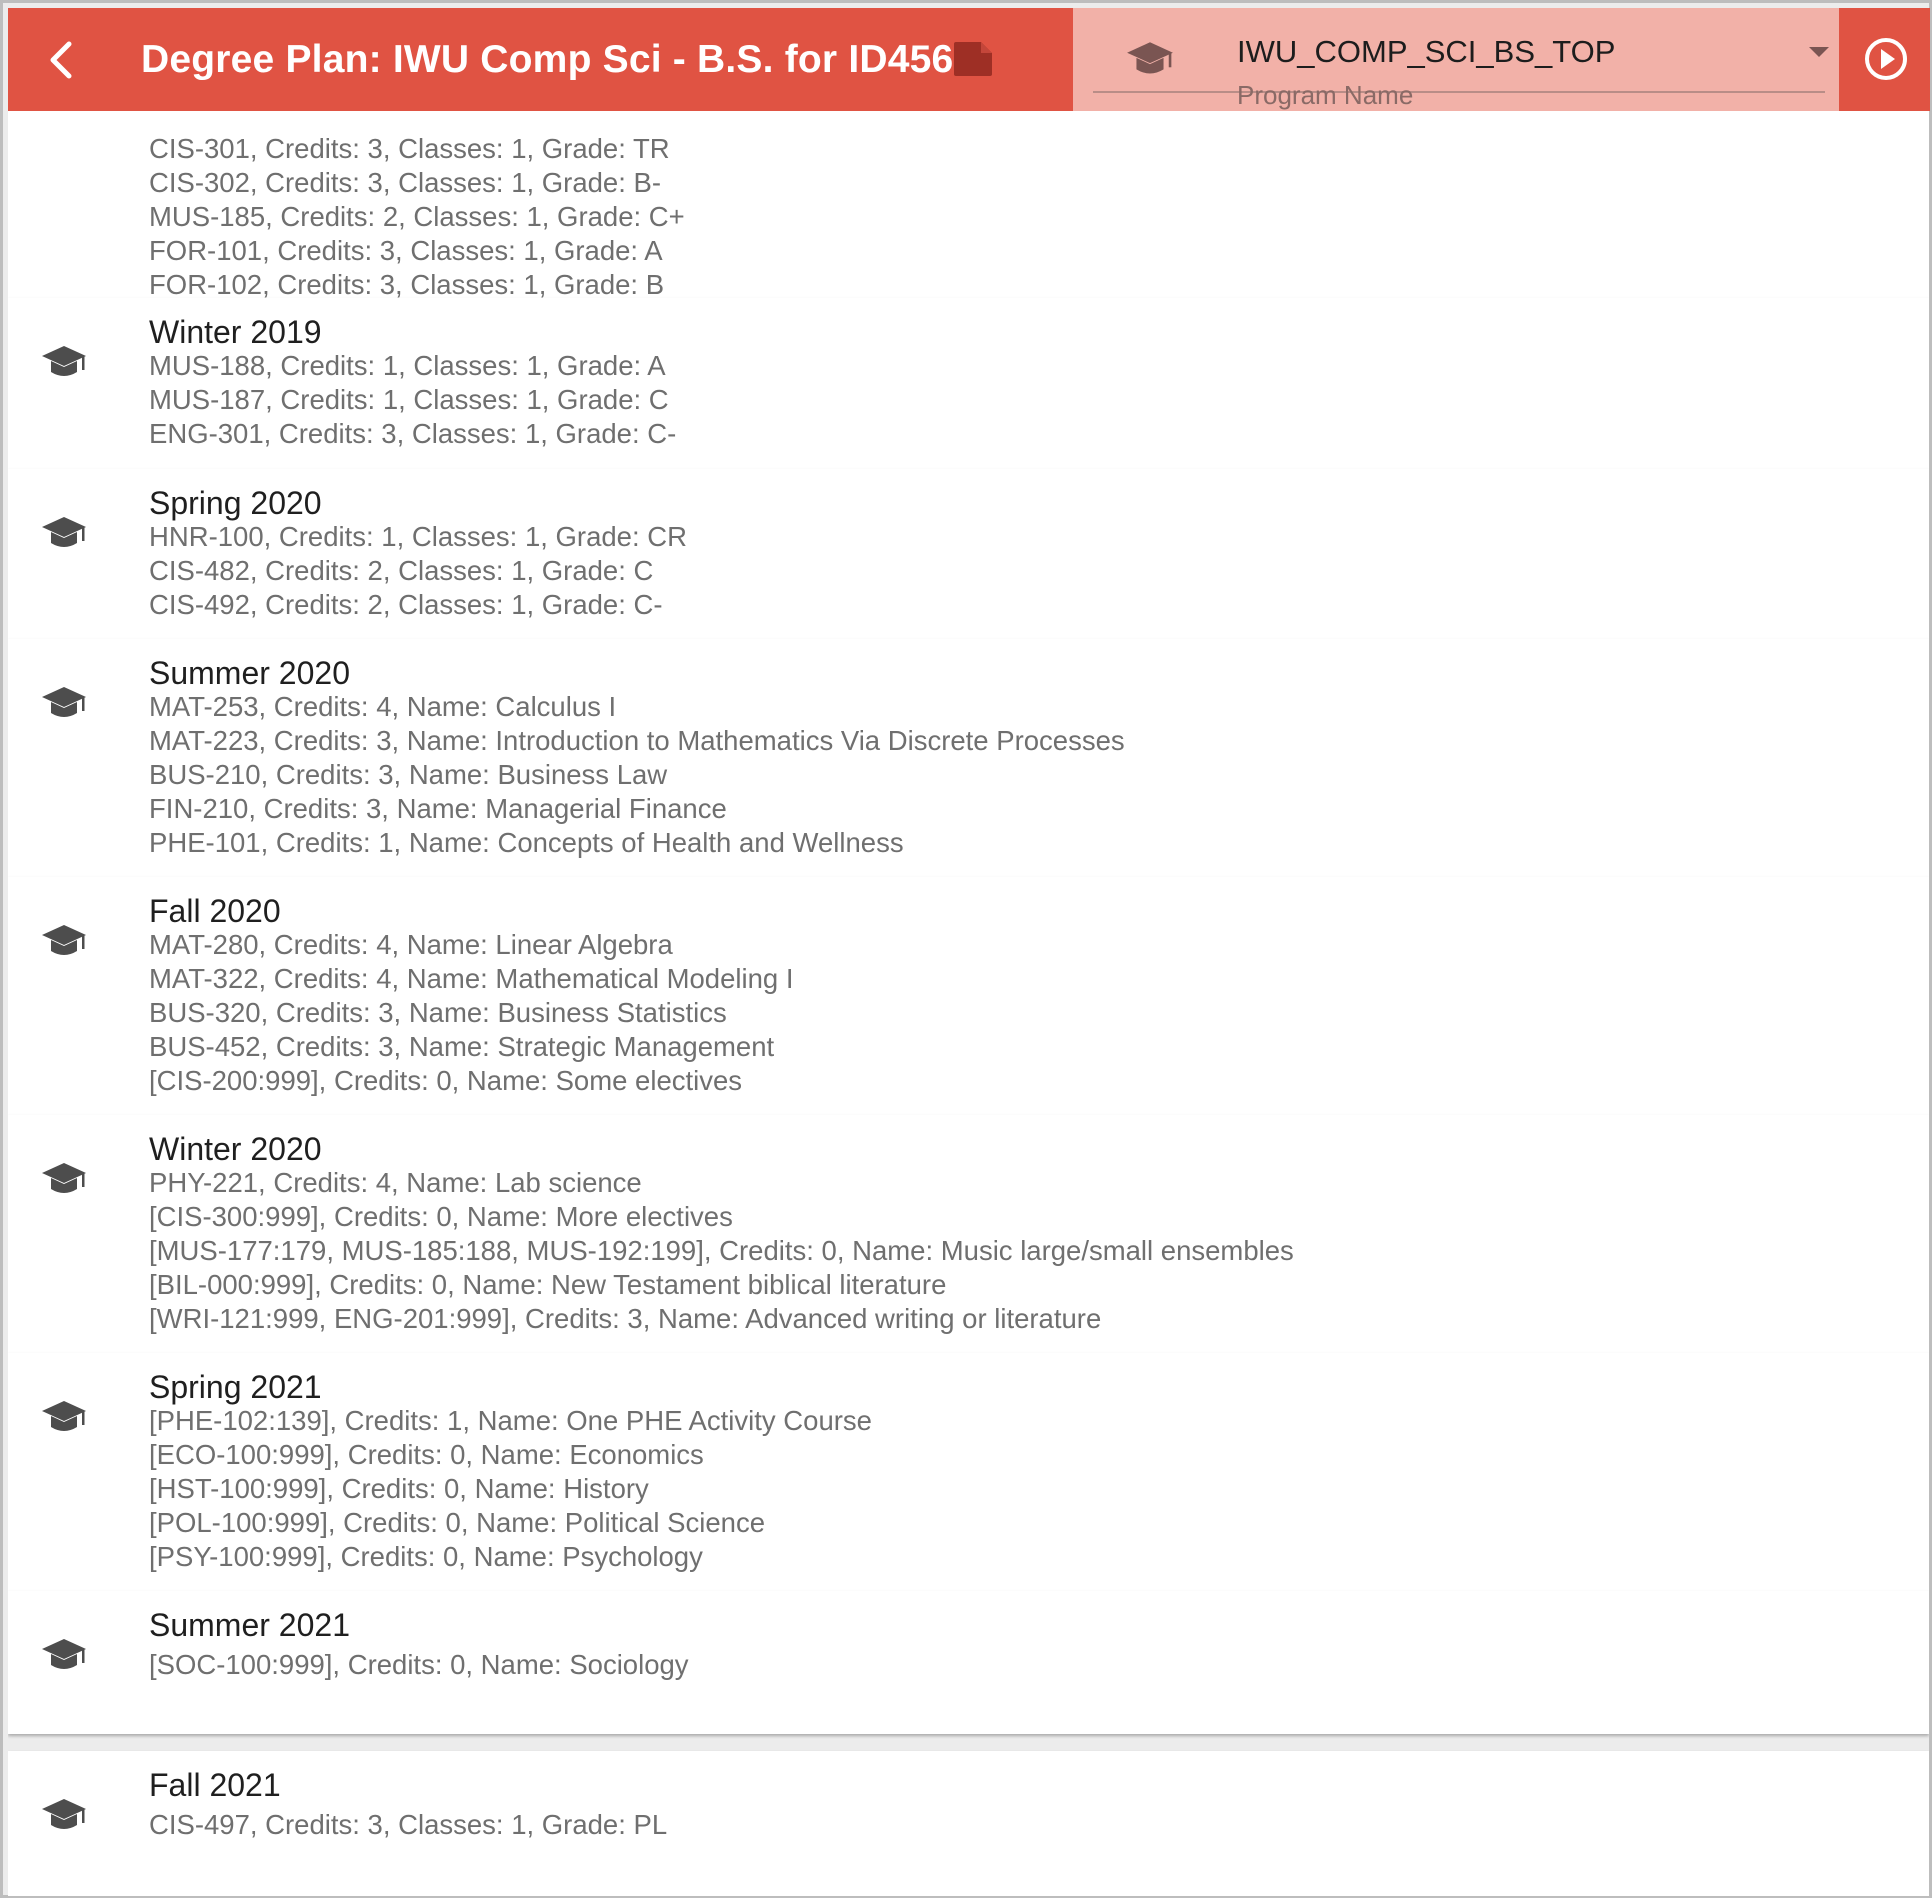 Image resolution: width=1932 pixels, height=1898 pixels. What do you see at coordinates (215, 911) in the screenshot?
I see `term-title: Fall 2020` at bounding box center [215, 911].